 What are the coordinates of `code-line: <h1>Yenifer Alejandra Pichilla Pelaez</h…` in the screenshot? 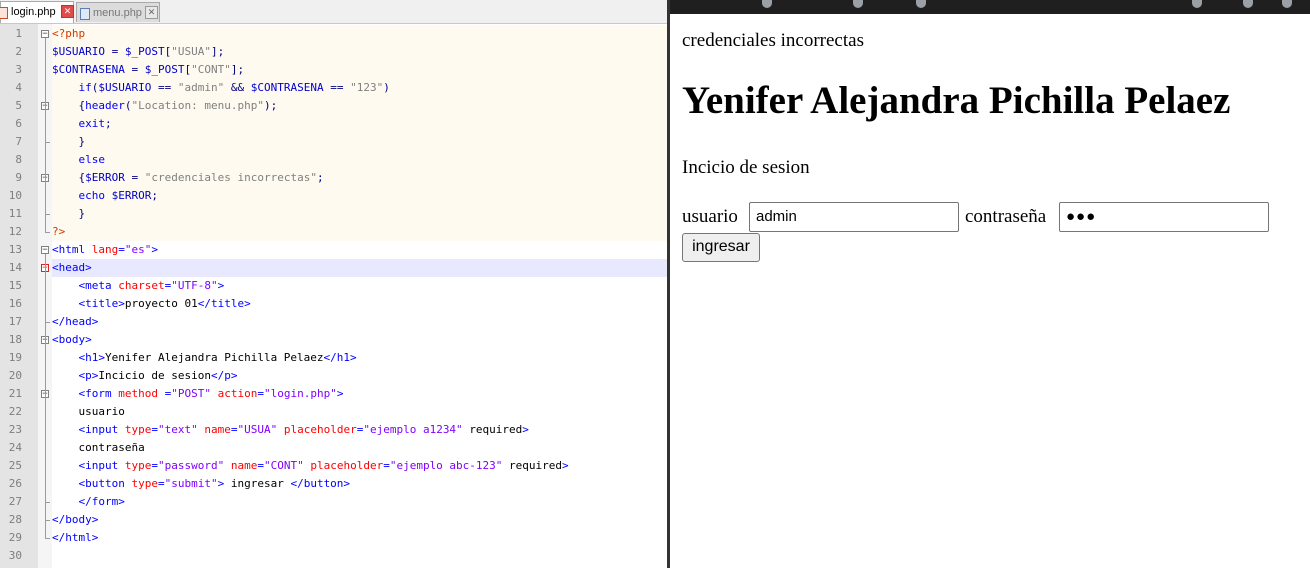 It's located at (359, 358).